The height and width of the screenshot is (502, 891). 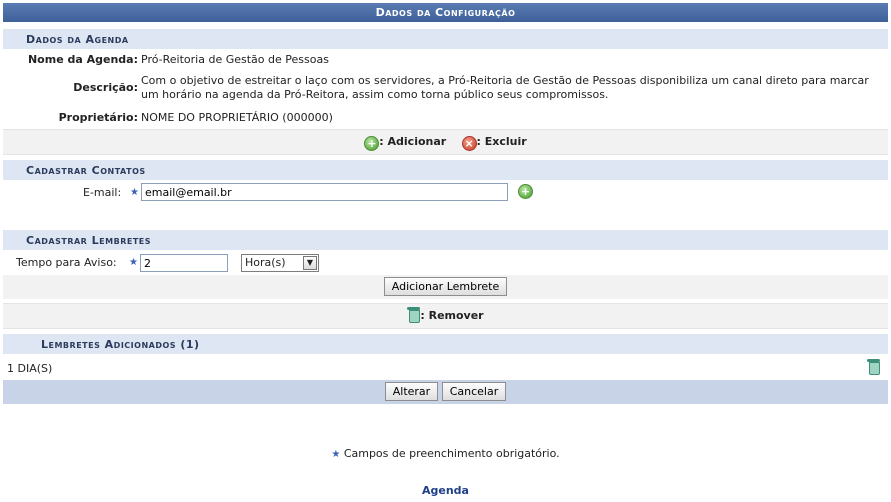 I want to click on alterar-button: Alterar, so click(x=411, y=391).